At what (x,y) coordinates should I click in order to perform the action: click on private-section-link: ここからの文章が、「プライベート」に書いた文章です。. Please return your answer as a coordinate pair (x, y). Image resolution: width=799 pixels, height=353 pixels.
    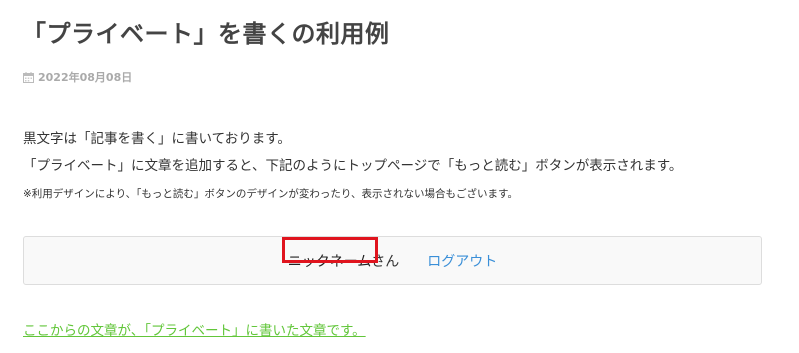
    Looking at the image, I should click on (194, 329).